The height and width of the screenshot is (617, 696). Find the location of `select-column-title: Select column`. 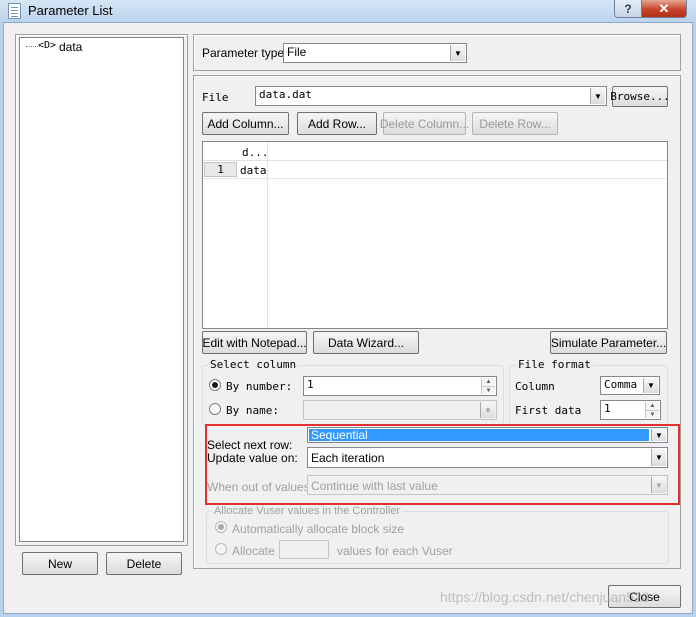

select-column-title: Select column is located at coordinates (253, 364).